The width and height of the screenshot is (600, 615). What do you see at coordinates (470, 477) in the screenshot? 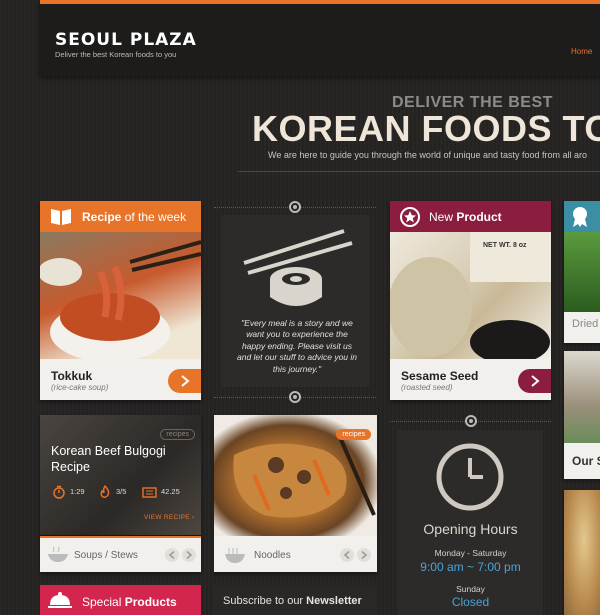
I see `clock-icon` at bounding box center [470, 477].